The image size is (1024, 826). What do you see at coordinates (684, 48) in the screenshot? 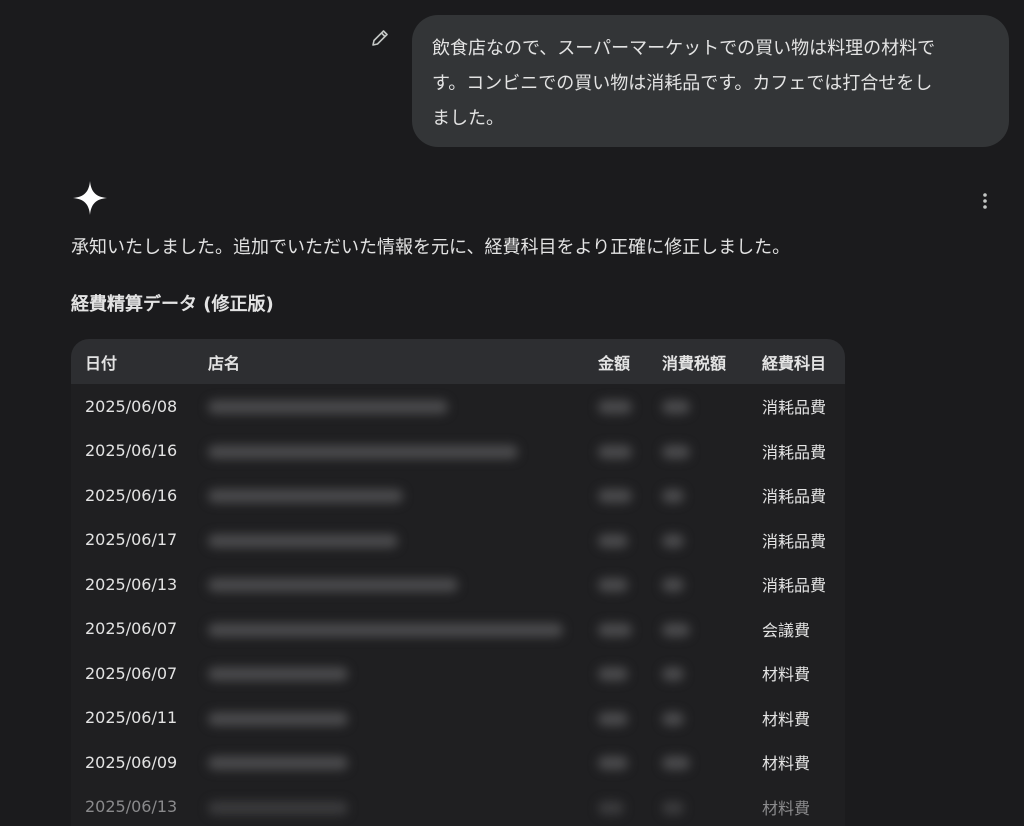
I see `user-message-line: 飲食店なので、スーパーマーケットでの買い物は料理の材料で` at bounding box center [684, 48].